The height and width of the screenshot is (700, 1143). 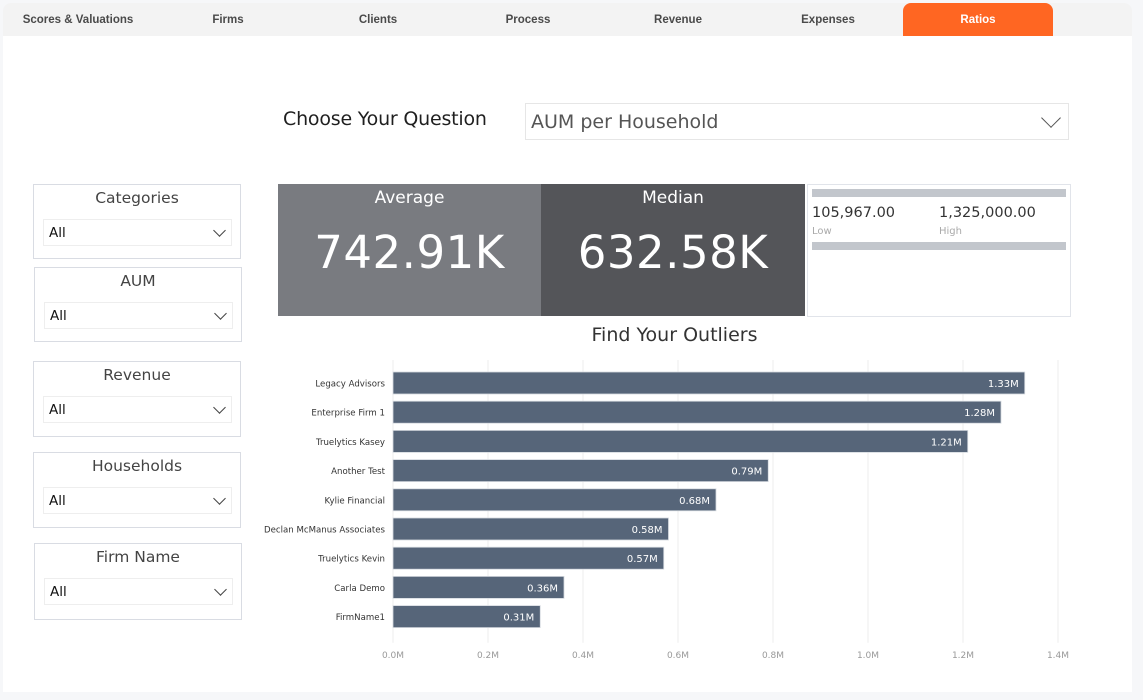 What do you see at coordinates (348, 414) in the screenshot?
I see `category-label: Enterprise Firm 1` at bounding box center [348, 414].